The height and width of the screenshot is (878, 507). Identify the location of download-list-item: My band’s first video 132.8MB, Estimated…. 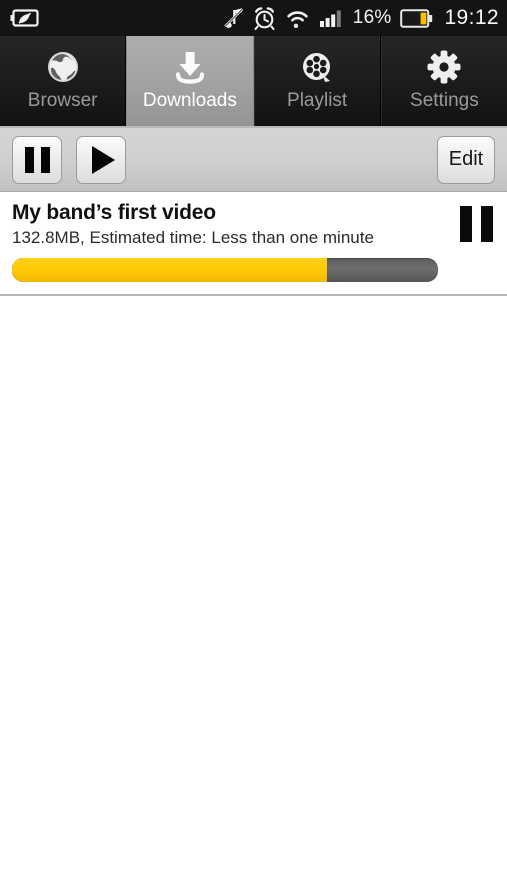
(253, 244).